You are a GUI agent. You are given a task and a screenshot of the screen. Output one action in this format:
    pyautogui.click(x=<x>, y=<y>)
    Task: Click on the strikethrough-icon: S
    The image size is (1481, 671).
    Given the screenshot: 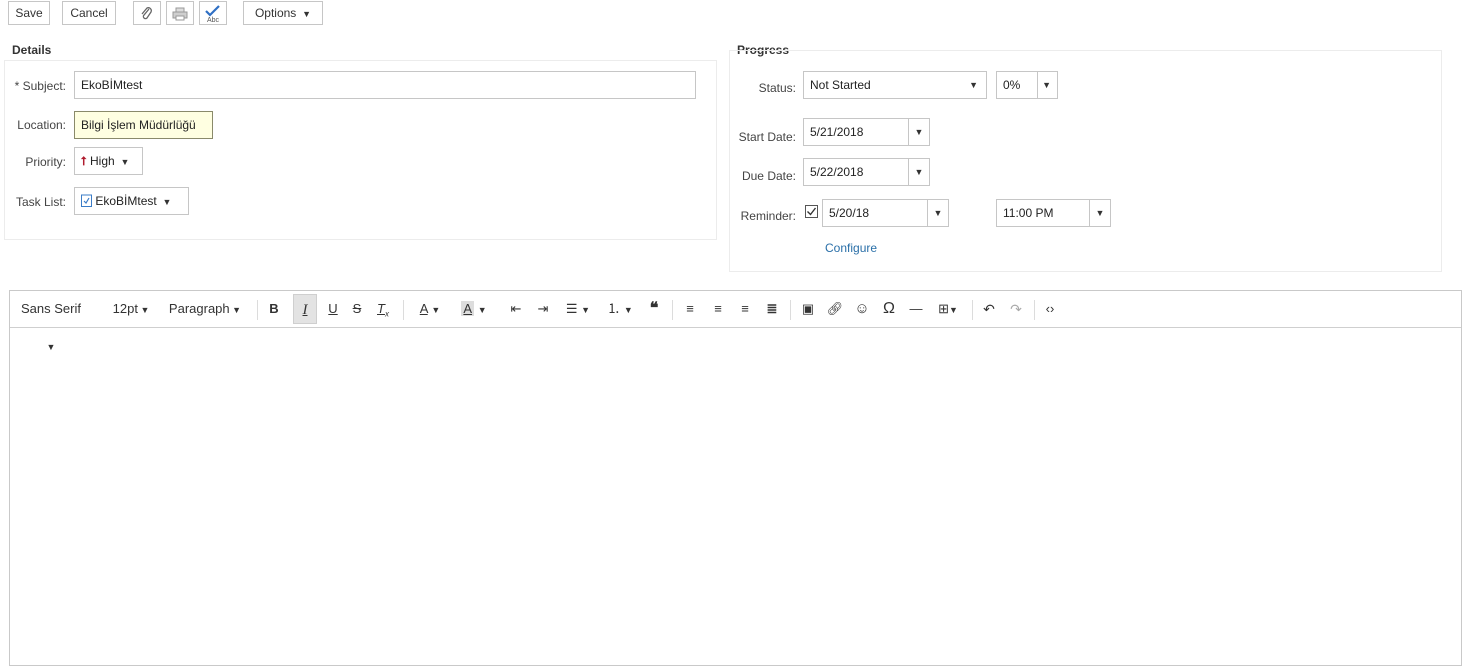 What is the action you would take?
    pyautogui.click(x=357, y=309)
    